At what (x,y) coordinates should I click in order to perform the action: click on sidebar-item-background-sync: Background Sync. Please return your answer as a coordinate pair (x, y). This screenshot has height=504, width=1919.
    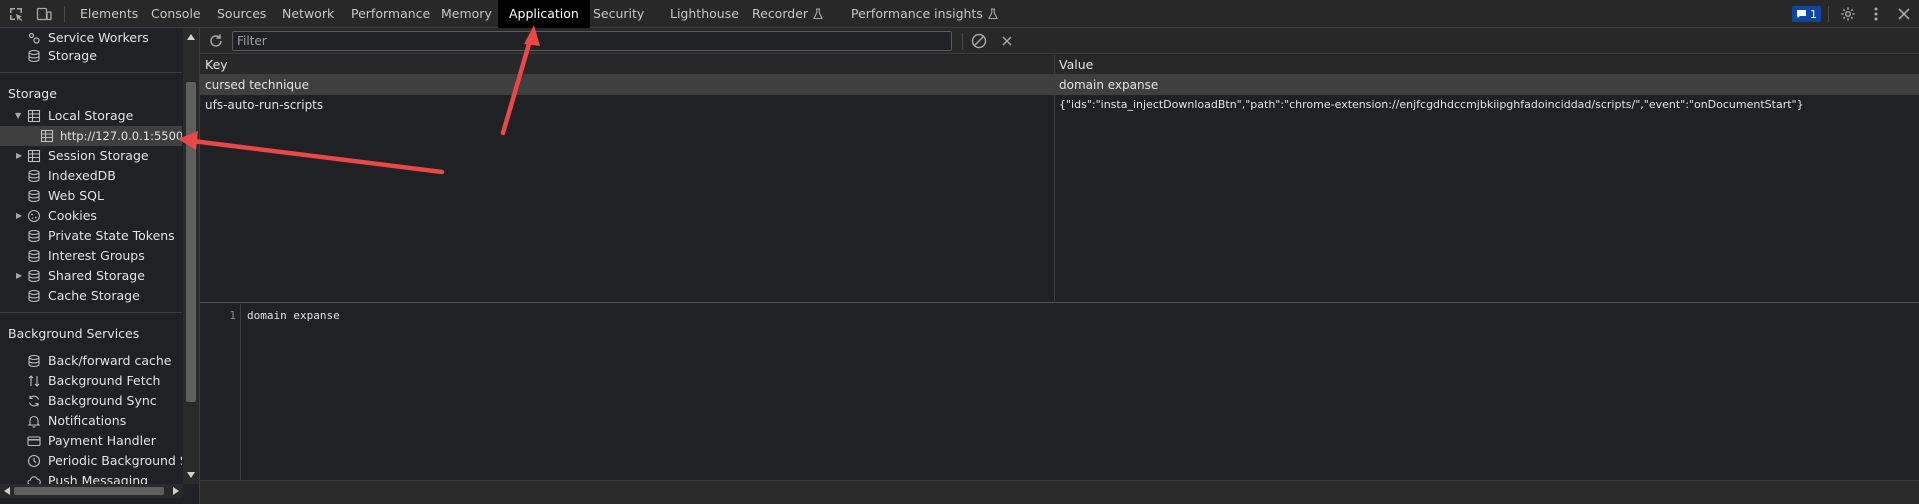
    Looking at the image, I should click on (91, 401).